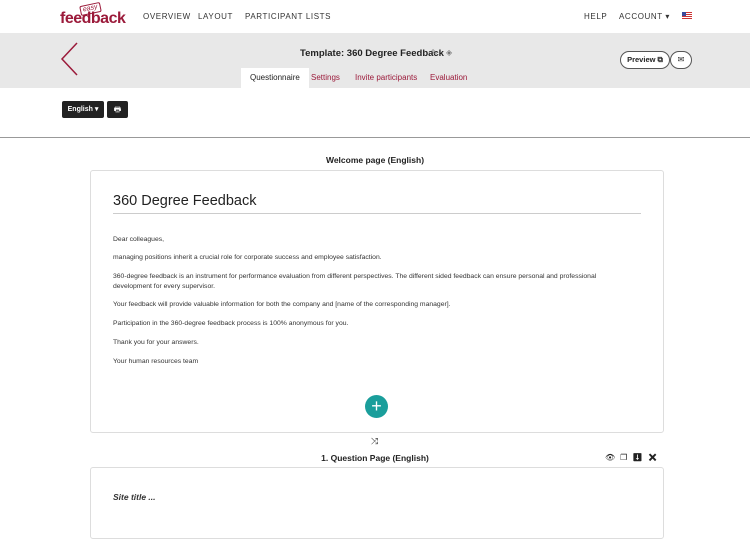 This screenshot has width=750, height=539. I want to click on welcome-title: 360 Degree Feedback, so click(185, 201).